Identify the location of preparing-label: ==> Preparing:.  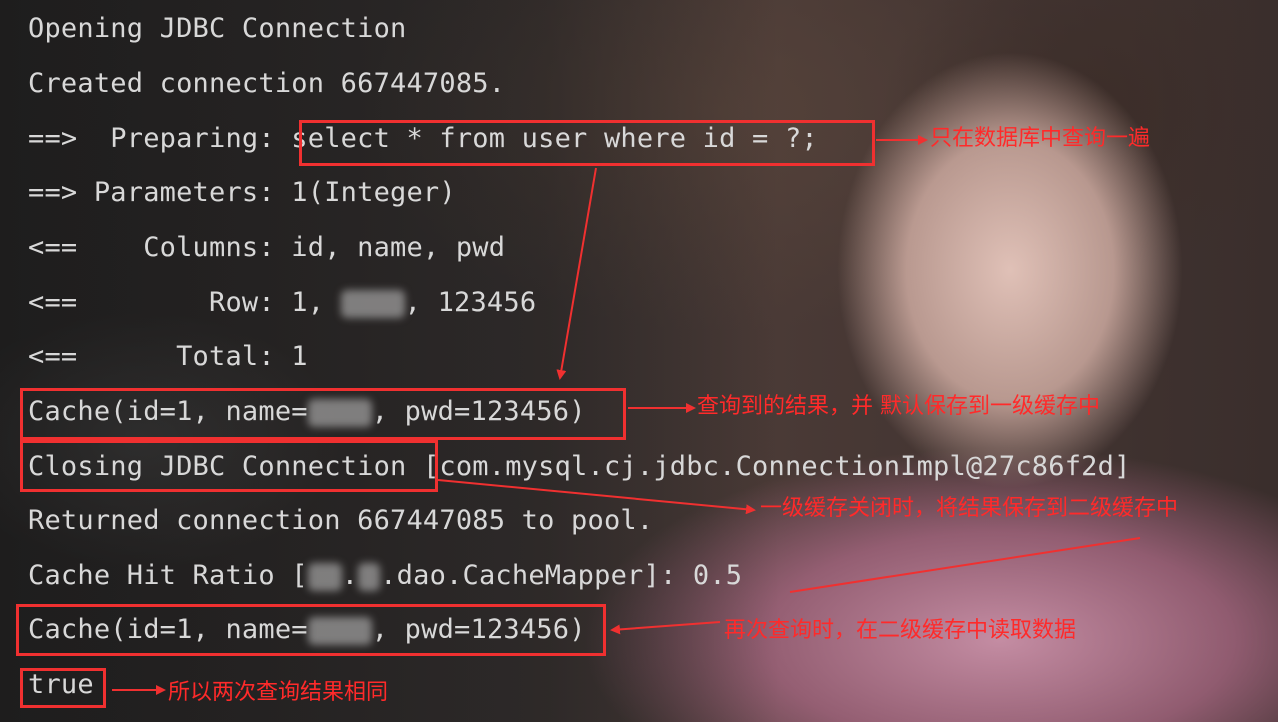
(160, 138).